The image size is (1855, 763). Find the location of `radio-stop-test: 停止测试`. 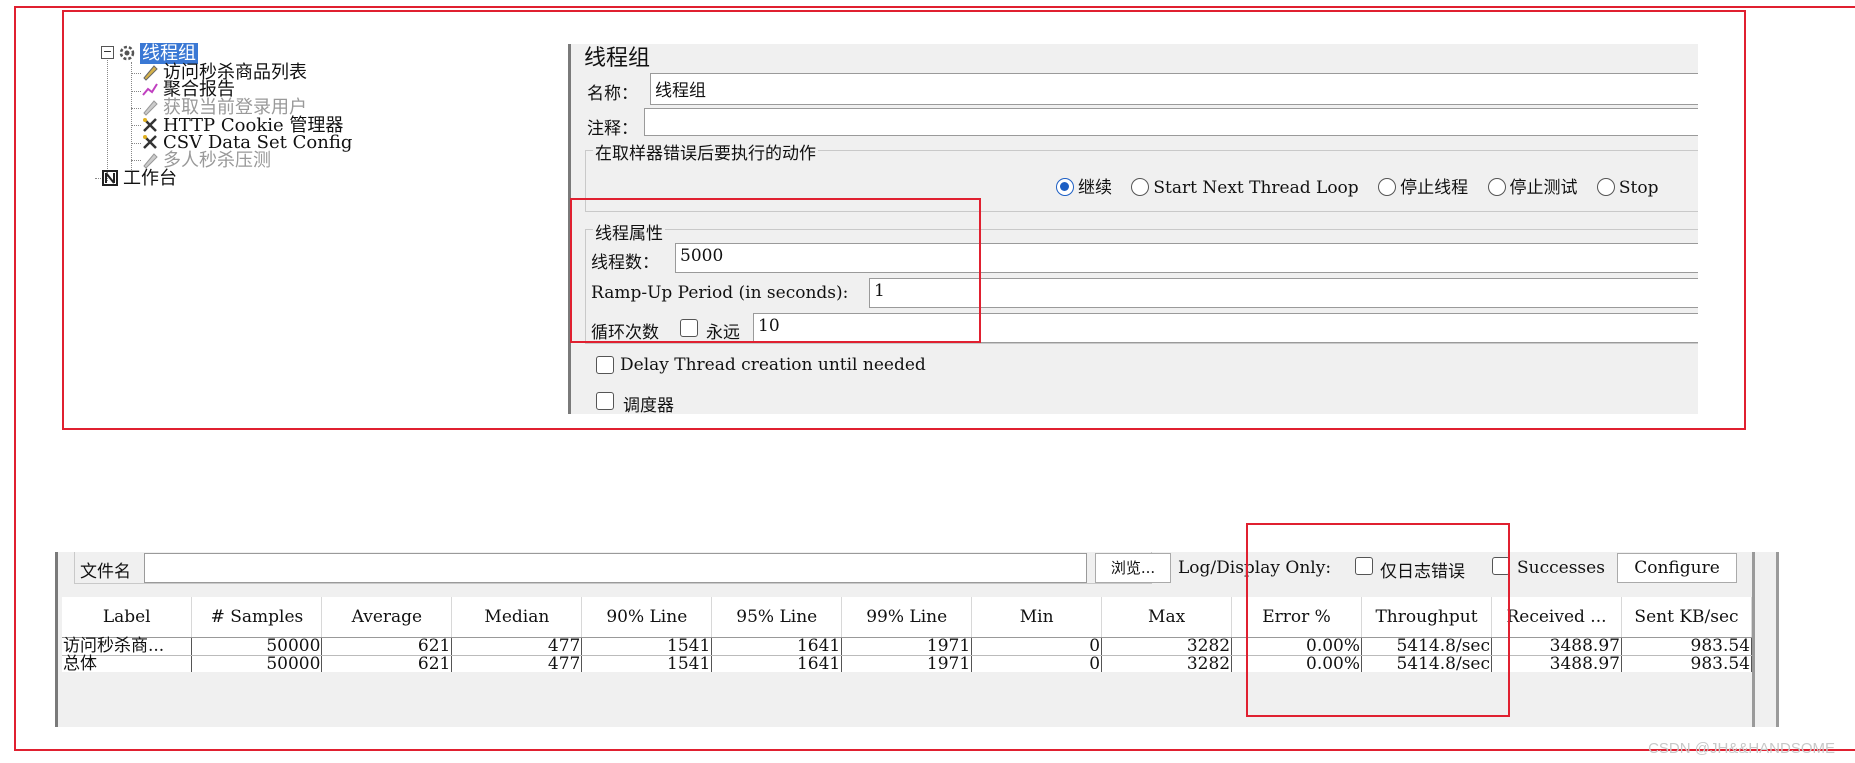

radio-stop-test: 停止测试 is located at coordinates (1532, 185).